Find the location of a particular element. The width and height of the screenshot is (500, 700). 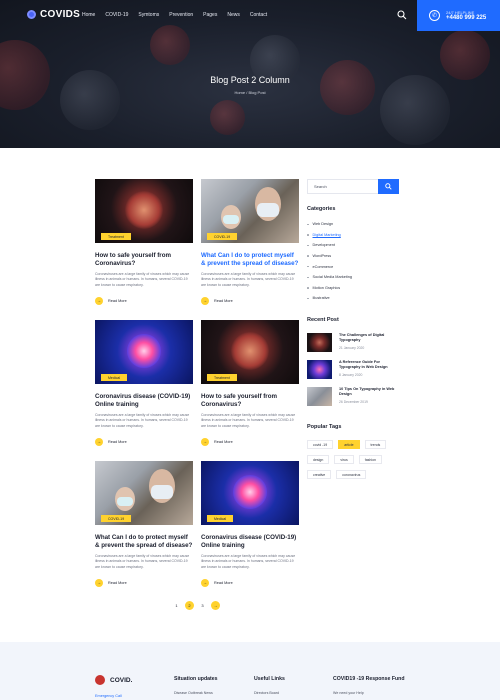

tag-item: coronavirus is located at coordinates (351, 474).